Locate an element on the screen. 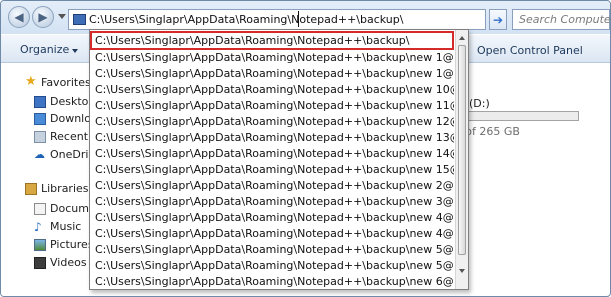 The height and width of the screenshot is (297, 611). drive-label: (D:) is located at coordinates (479, 103).